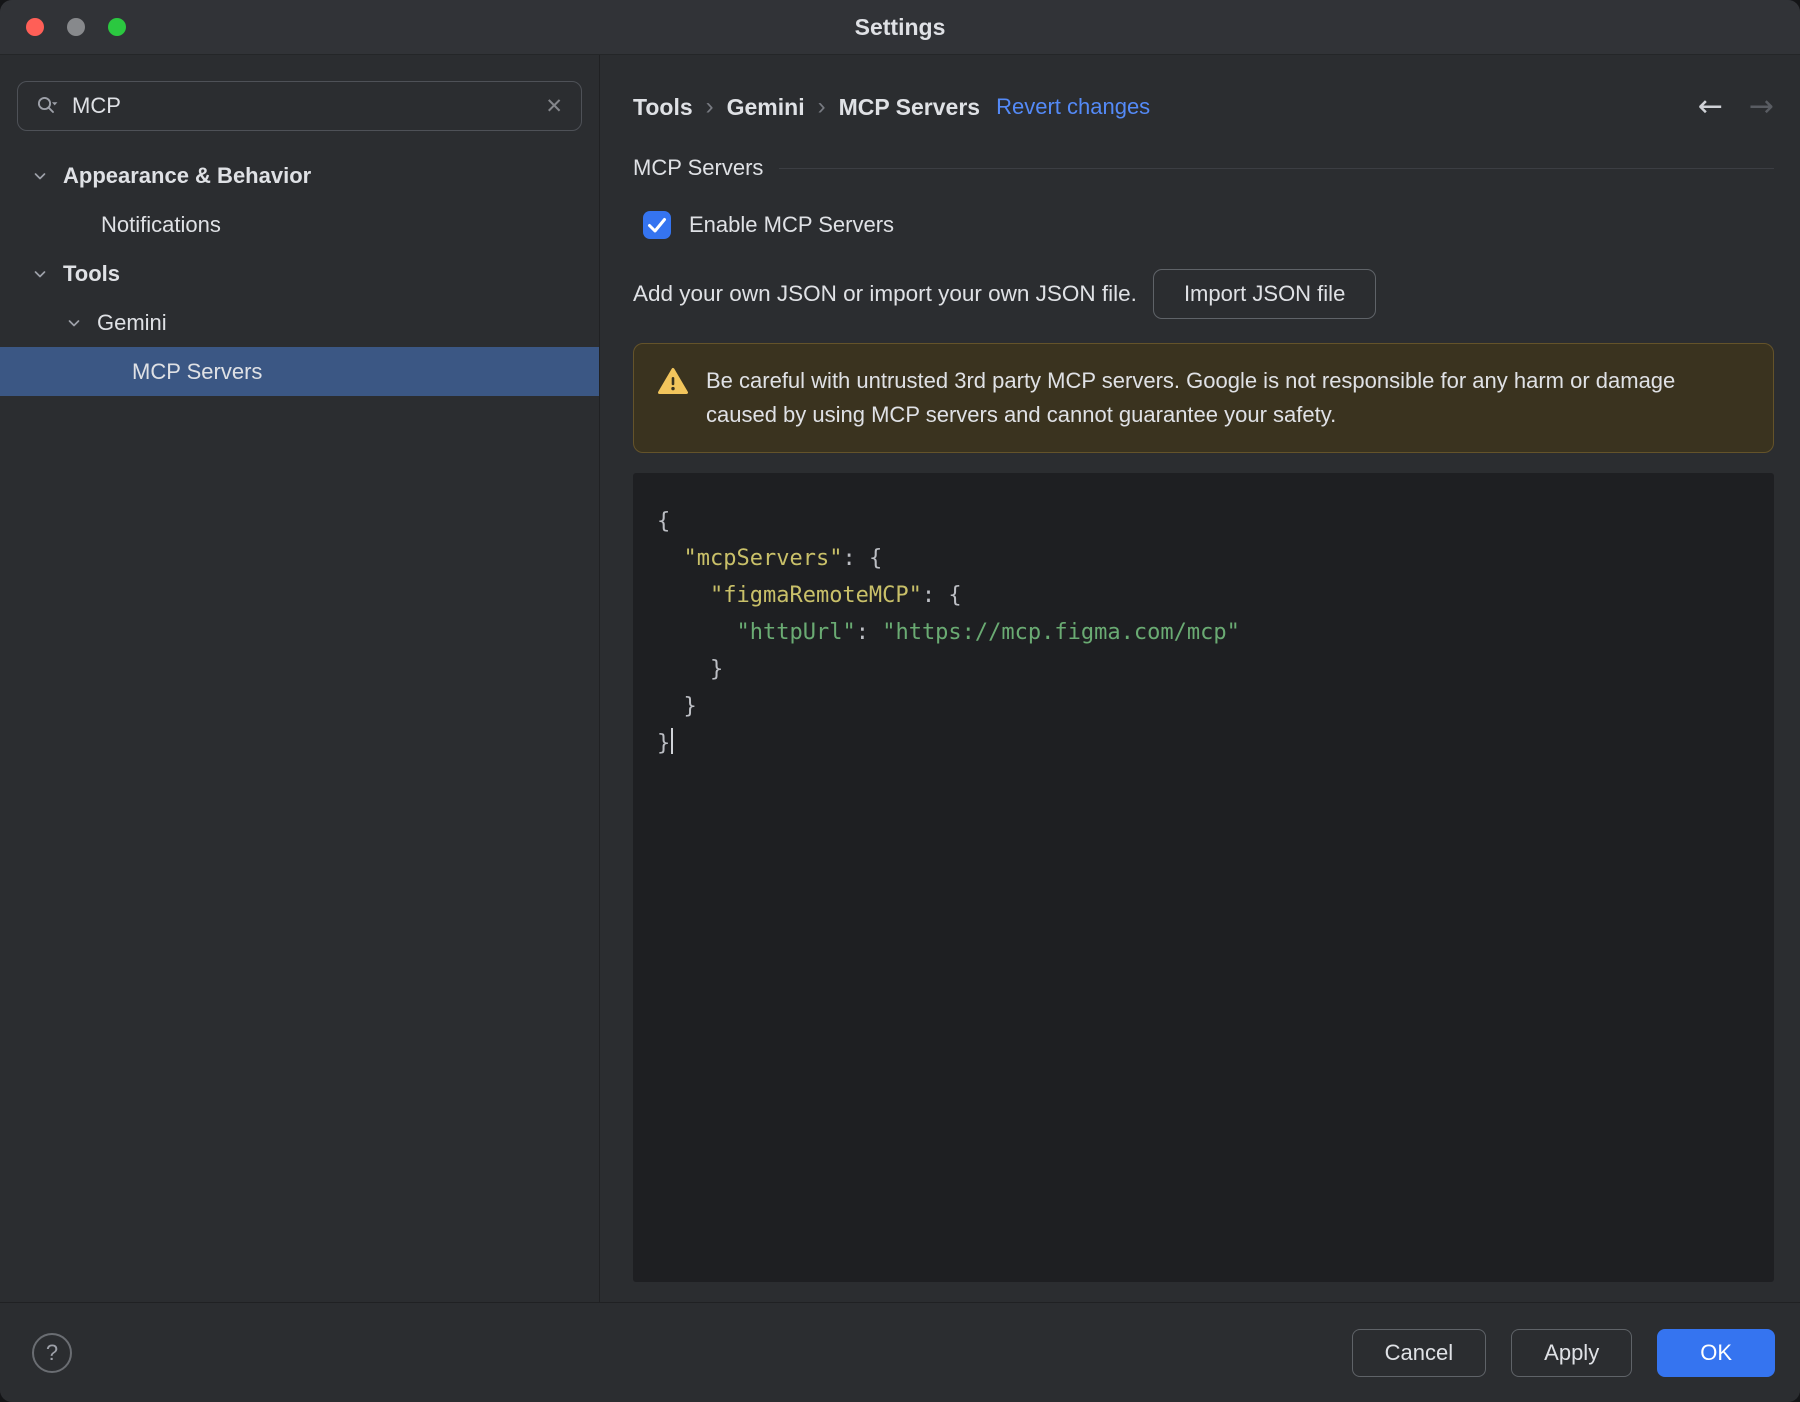 Image resolution: width=1800 pixels, height=1402 pixels. What do you see at coordinates (117, 27) in the screenshot?
I see `zoom-button` at bounding box center [117, 27].